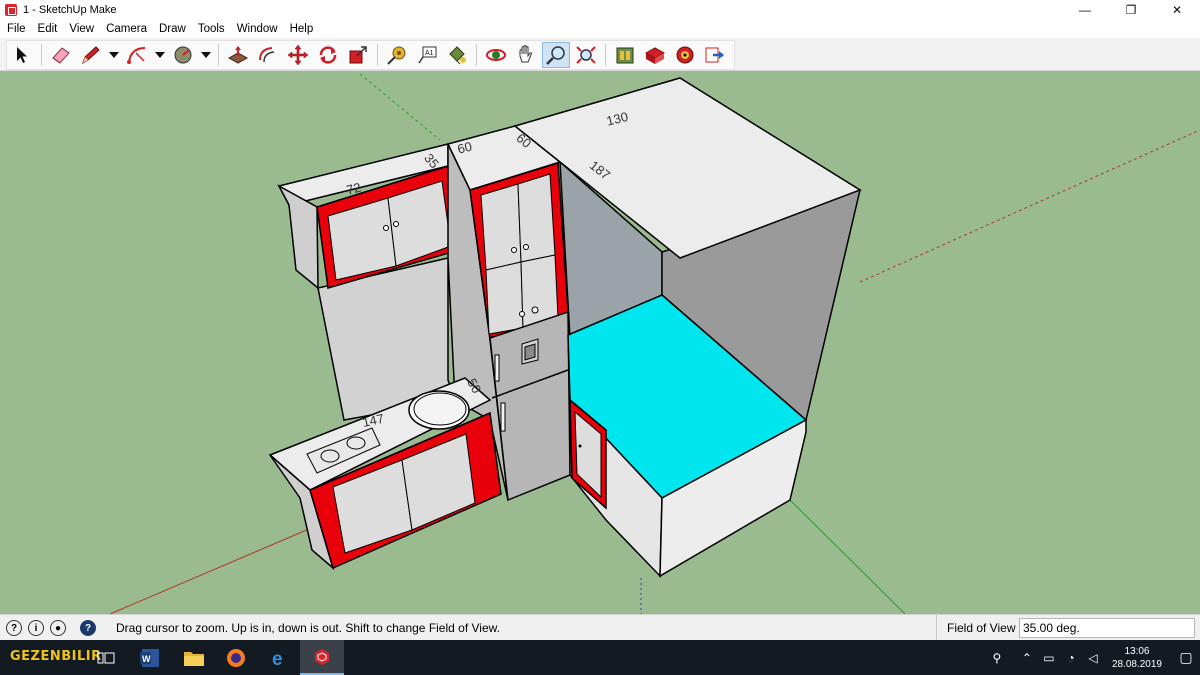  I want to click on zoom-tool-icon, so click(556, 55).